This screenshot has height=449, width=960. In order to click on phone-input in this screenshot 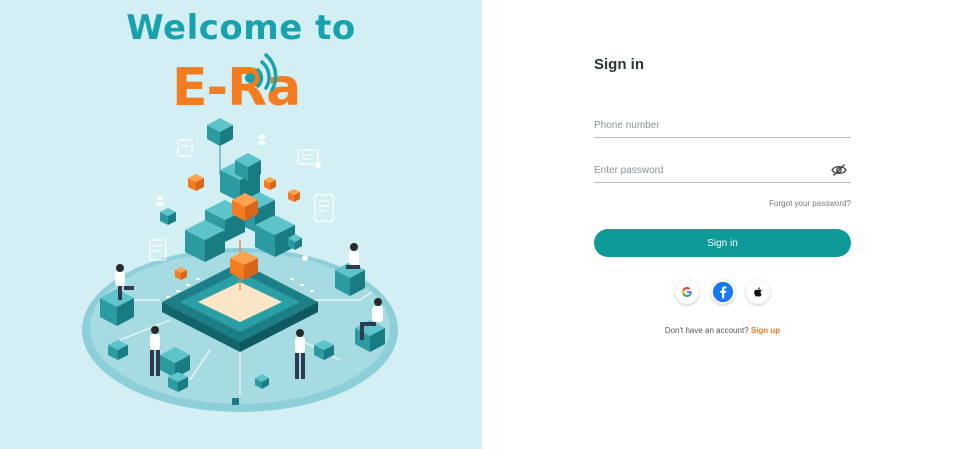, I will do `click(706, 125)`.